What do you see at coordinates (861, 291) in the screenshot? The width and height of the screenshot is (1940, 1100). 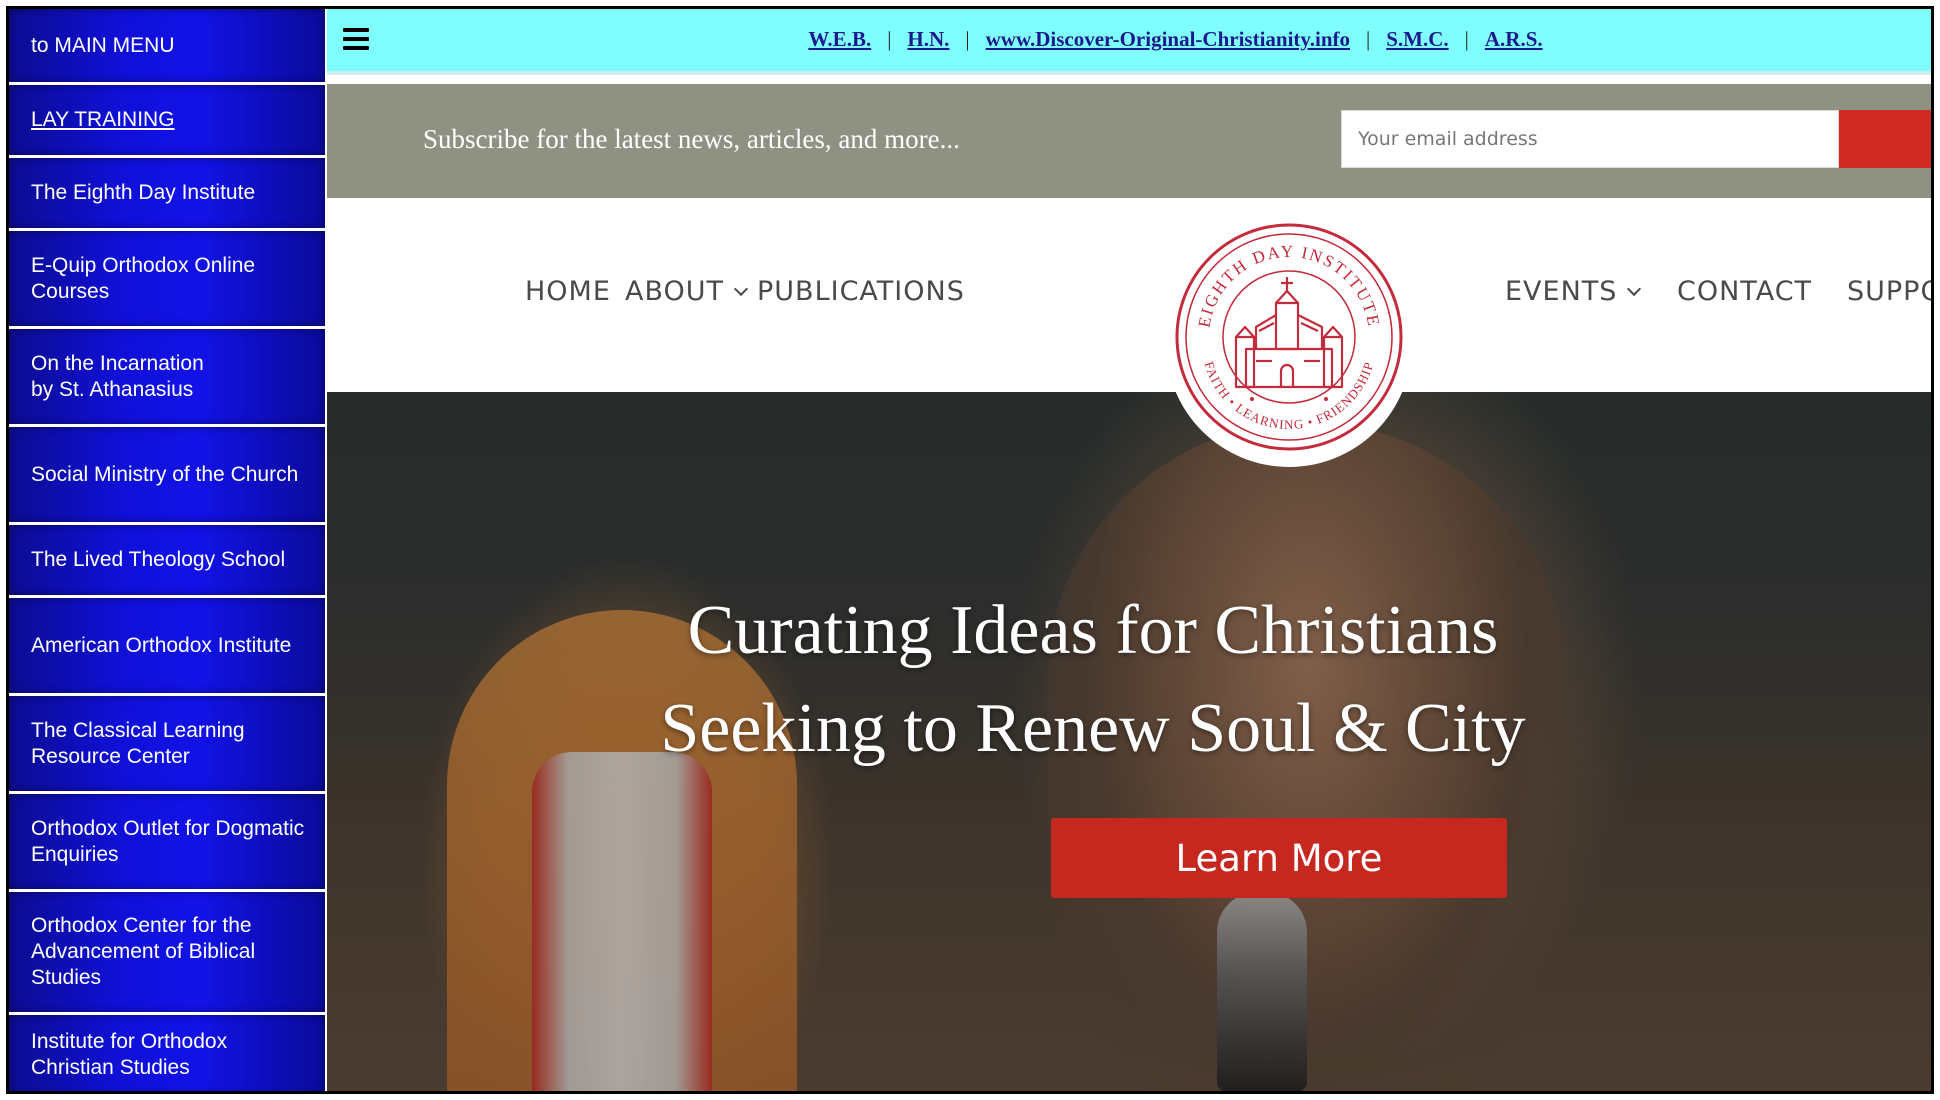 I see `nav-publications: PUBLICATIONS` at bounding box center [861, 291].